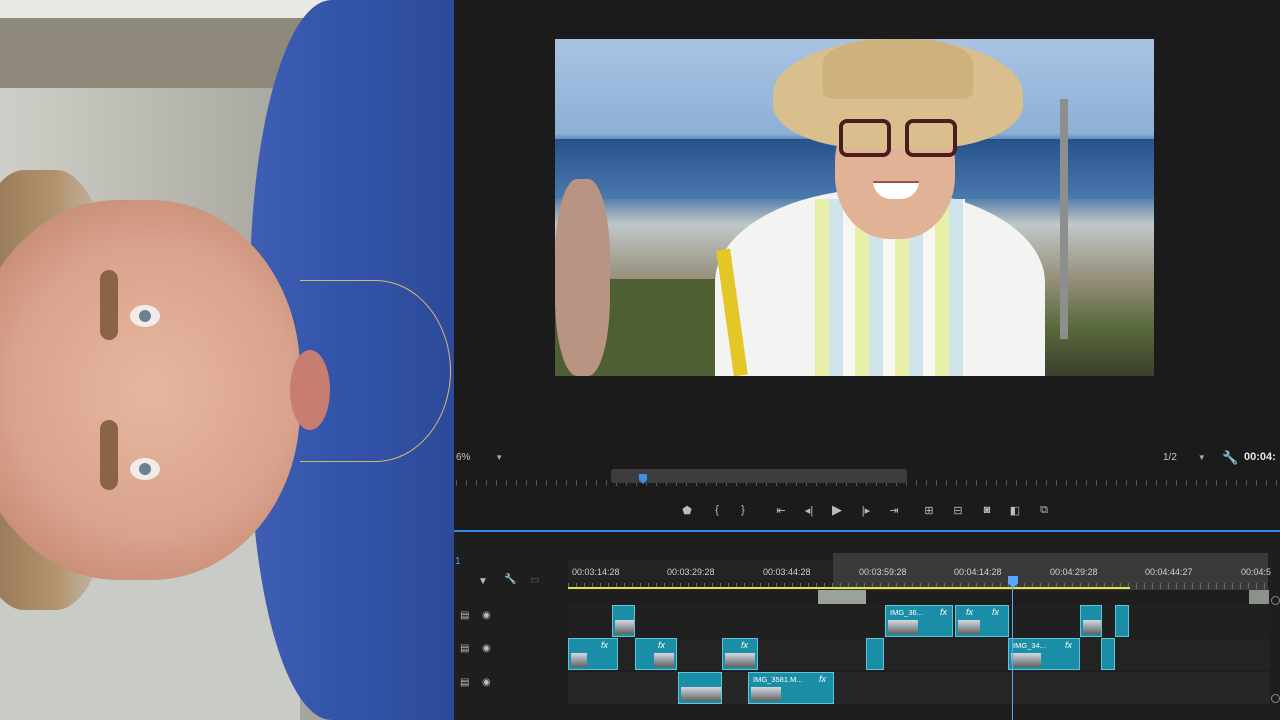  What do you see at coordinates (463, 457) in the screenshot?
I see `zoom-value: 6%` at bounding box center [463, 457].